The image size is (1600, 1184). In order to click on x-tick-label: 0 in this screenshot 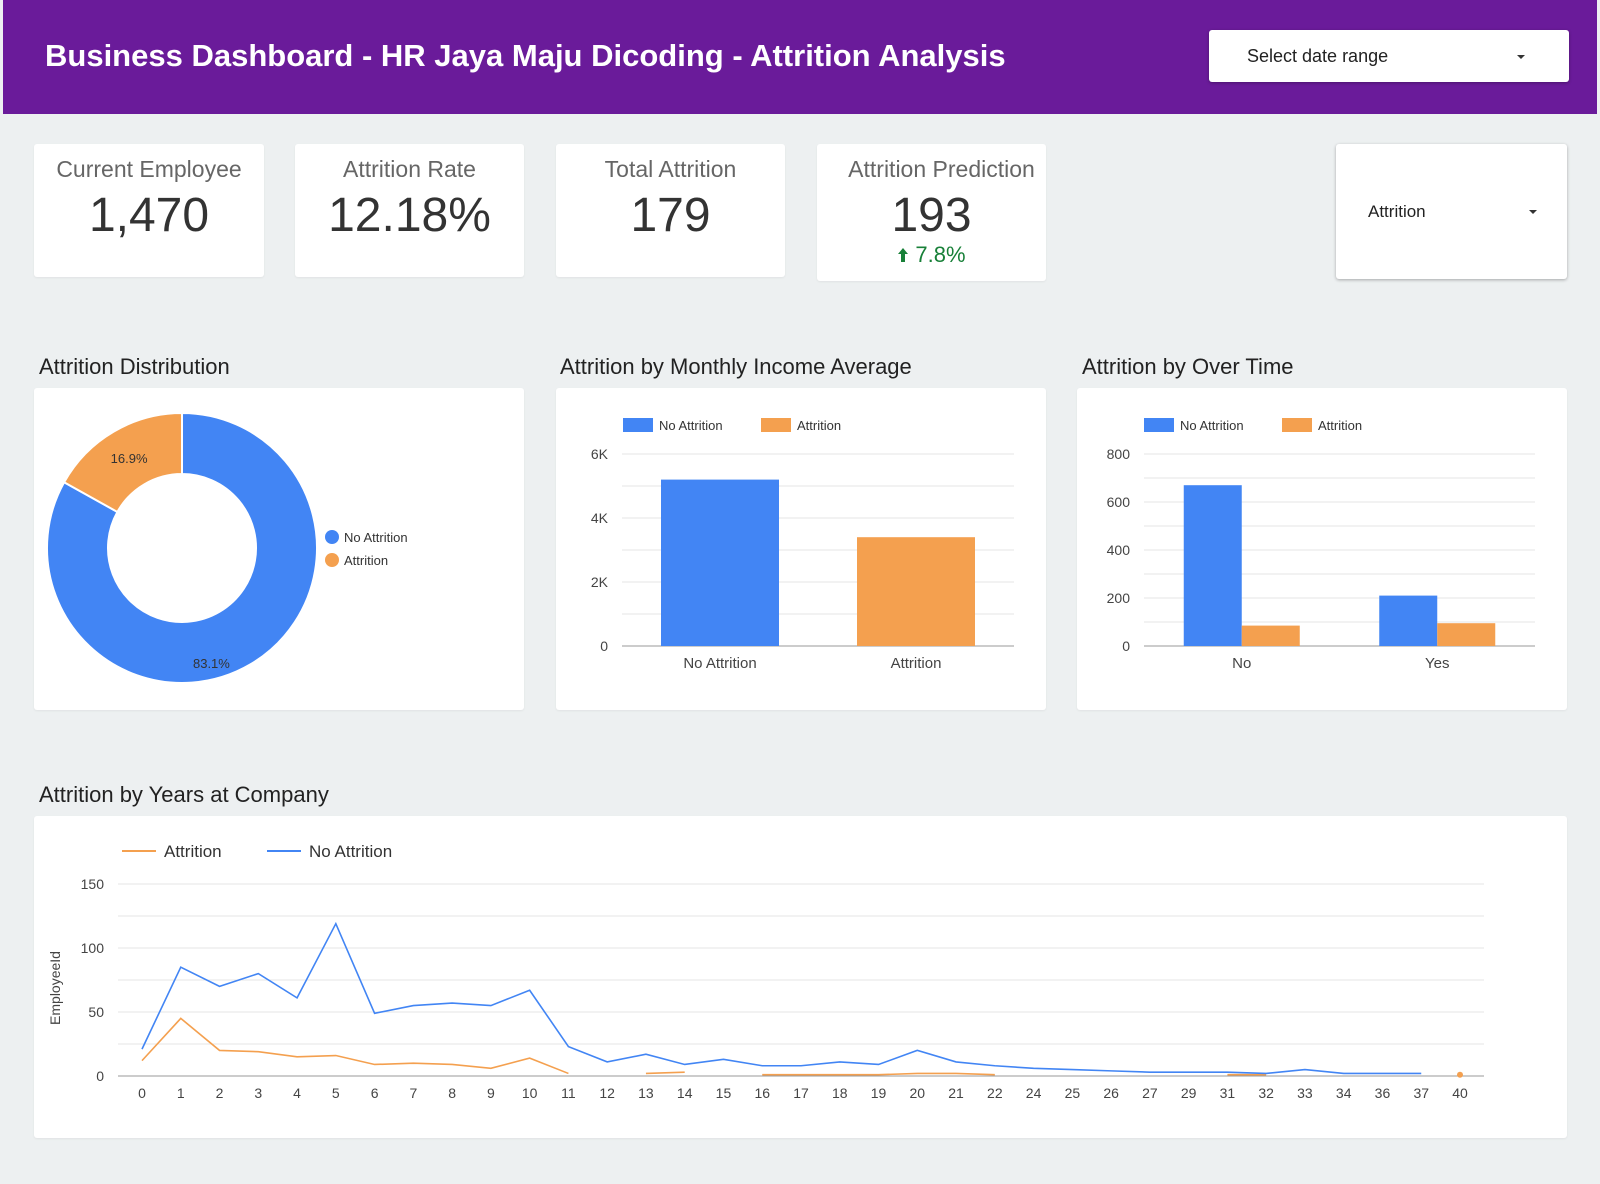, I will do `click(142, 1093)`.